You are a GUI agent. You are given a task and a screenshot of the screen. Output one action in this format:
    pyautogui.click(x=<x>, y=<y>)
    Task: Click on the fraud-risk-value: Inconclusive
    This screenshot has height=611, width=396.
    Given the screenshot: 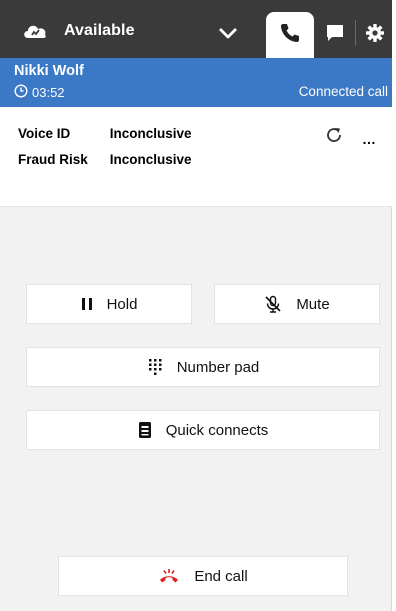 What is the action you would take?
    pyautogui.click(x=150, y=159)
    